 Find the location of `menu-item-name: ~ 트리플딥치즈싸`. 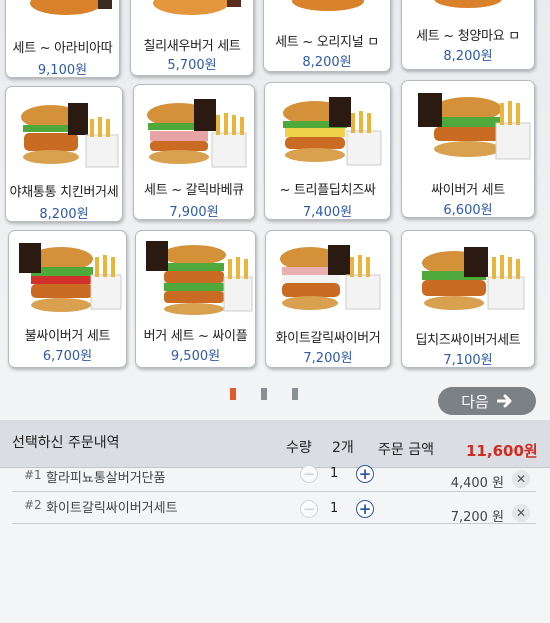

menu-item-name: ~ 트리플딥치즈싸 is located at coordinates (327, 190).